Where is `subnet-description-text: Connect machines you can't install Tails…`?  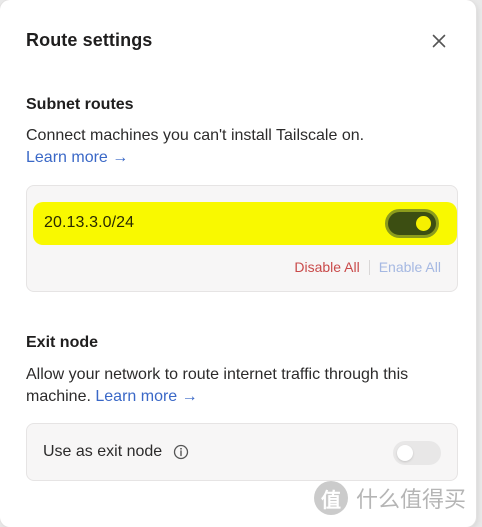
subnet-description-text: Connect machines you can't install Tails… is located at coordinates (195, 135).